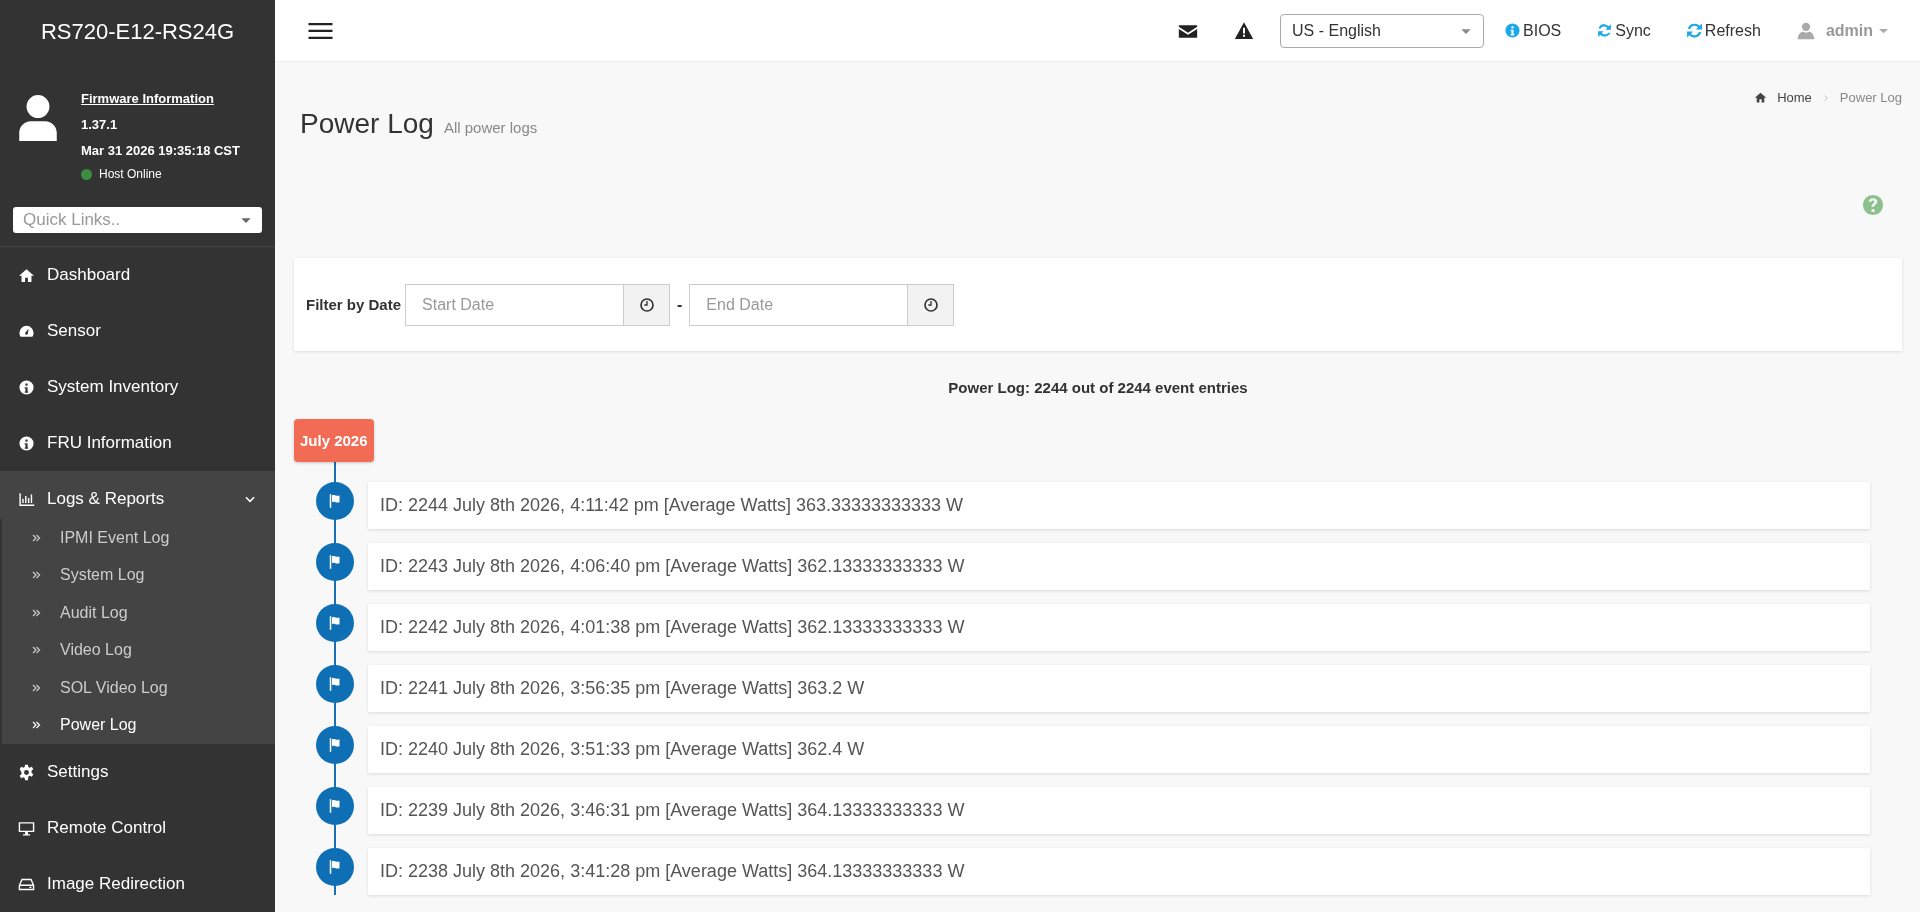  What do you see at coordinates (99, 125) in the screenshot?
I see `firmware-version: 1.37.1` at bounding box center [99, 125].